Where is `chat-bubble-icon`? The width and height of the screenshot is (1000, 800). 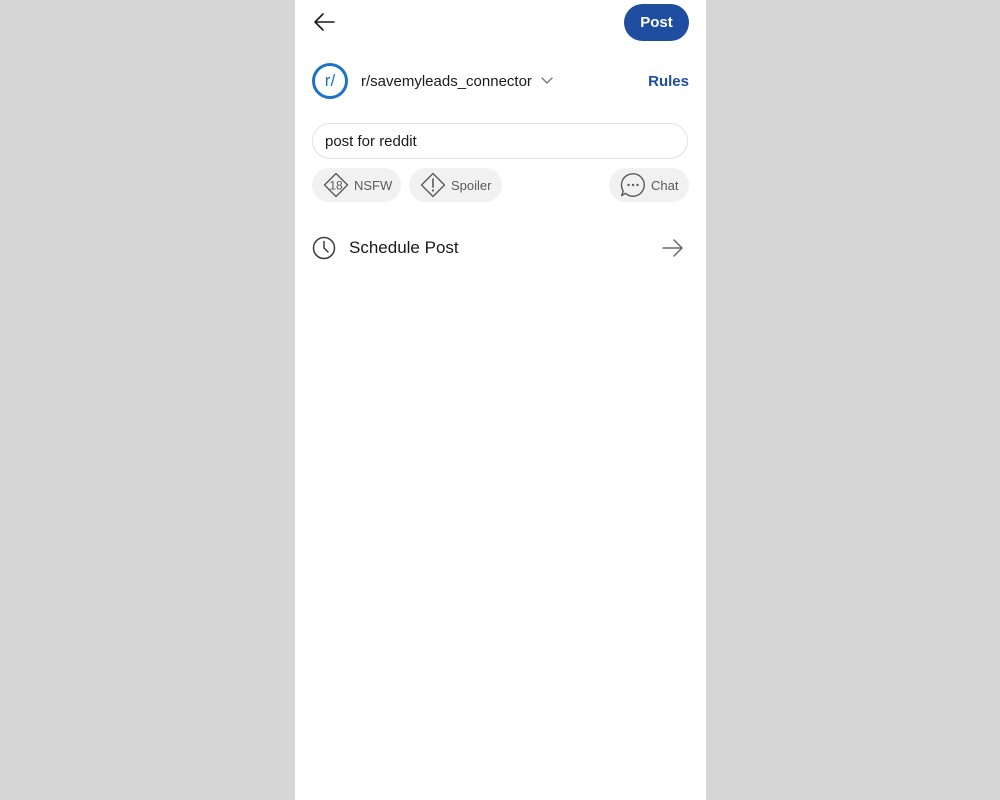
chat-bubble-icon is located at coordinates (633, 185).